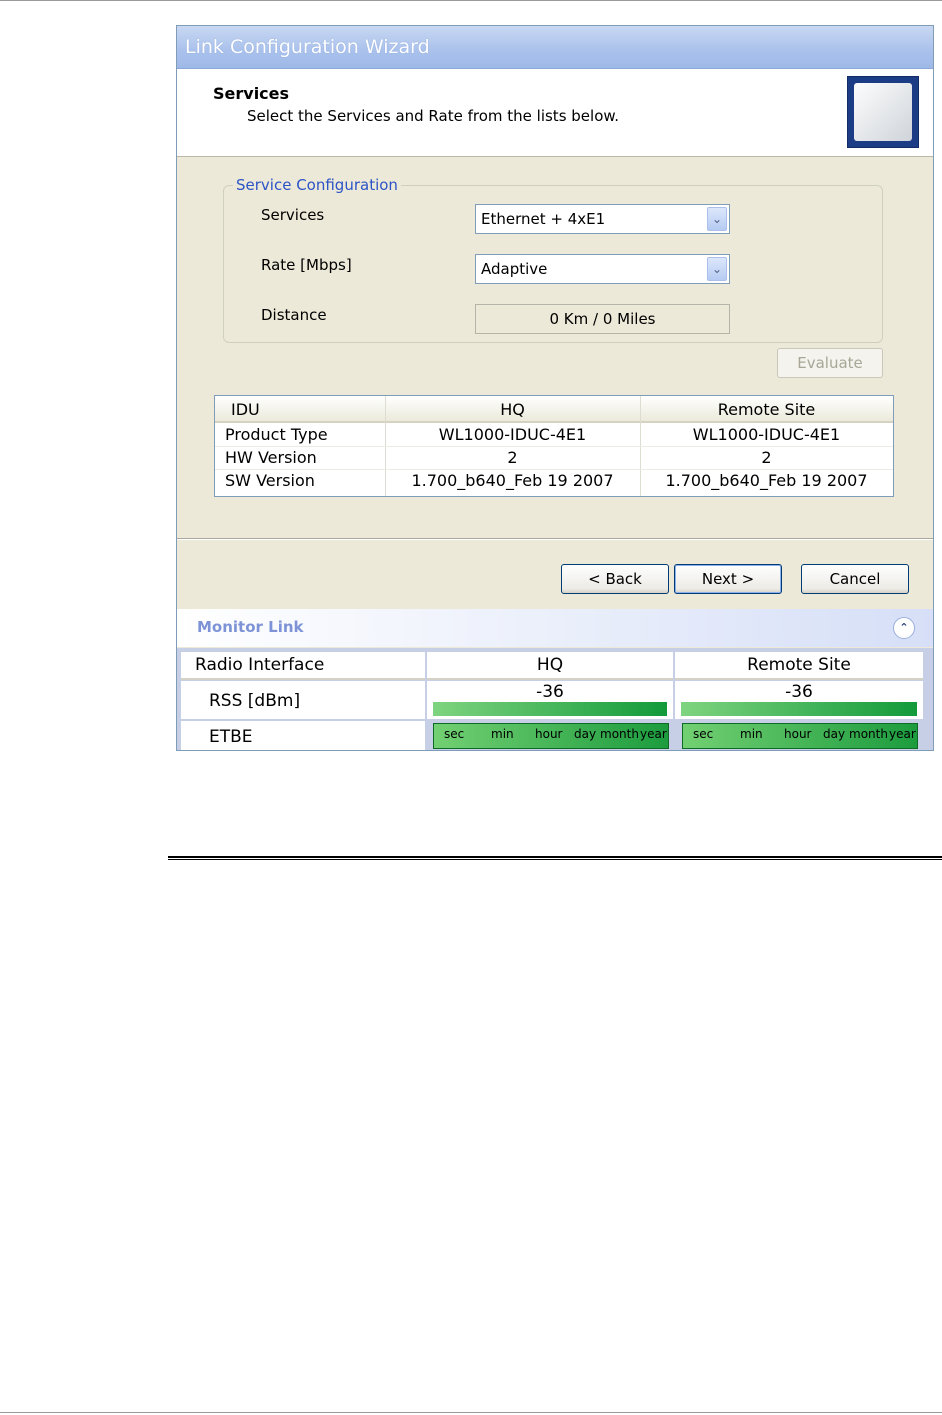  I want to click on distance-field: 0 Km / 0 Miles, so click(602, 319).